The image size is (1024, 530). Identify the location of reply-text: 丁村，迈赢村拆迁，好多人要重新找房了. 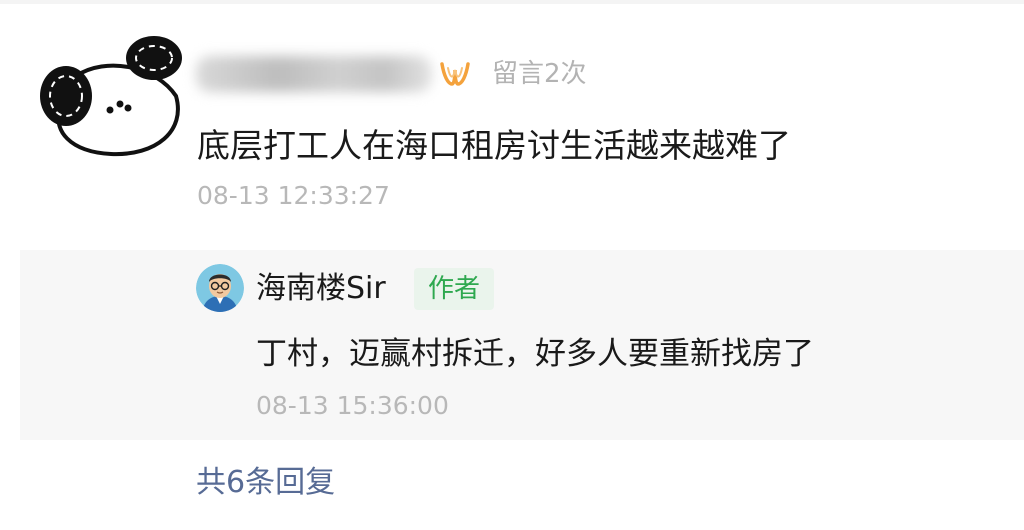
(535, 354).